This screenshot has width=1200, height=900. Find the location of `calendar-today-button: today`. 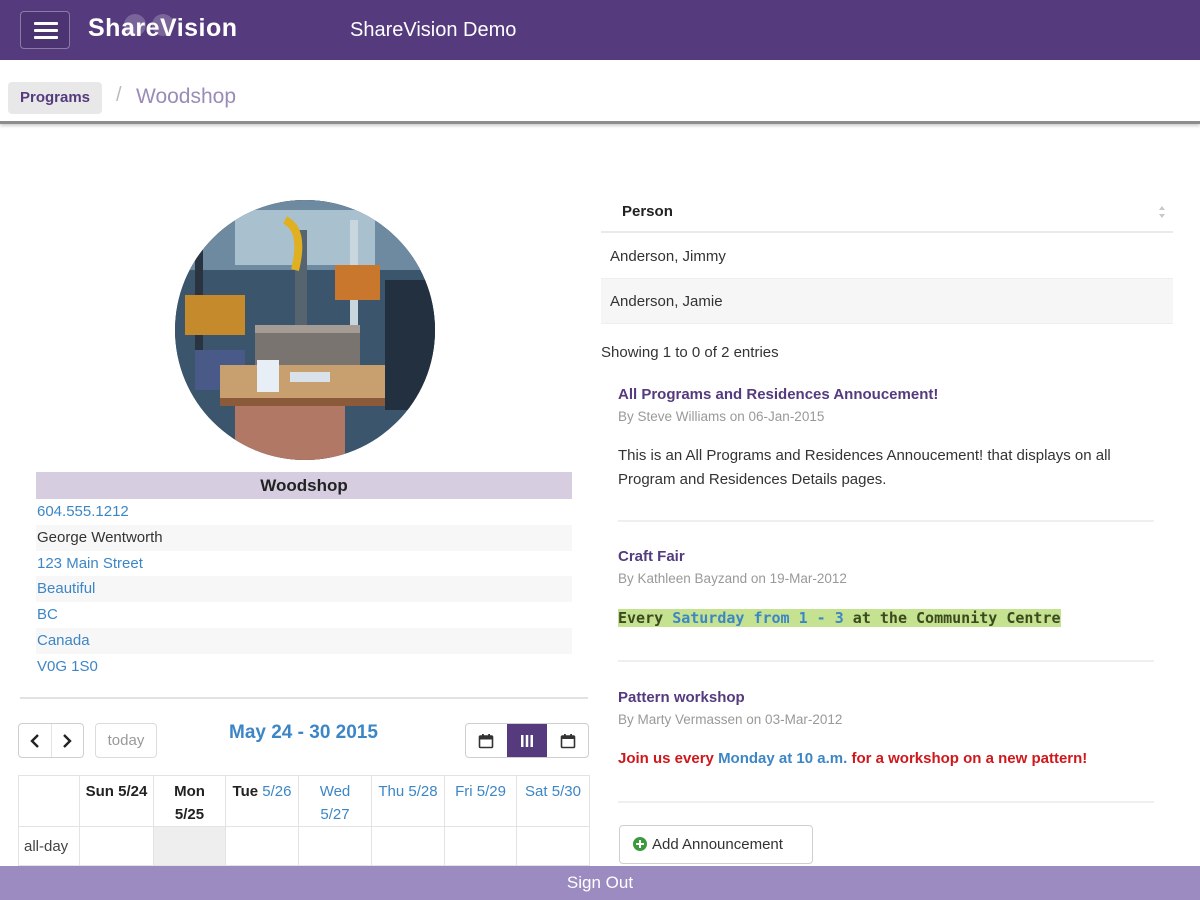

calendar-today-button: today is located at coordinates (126, 740).